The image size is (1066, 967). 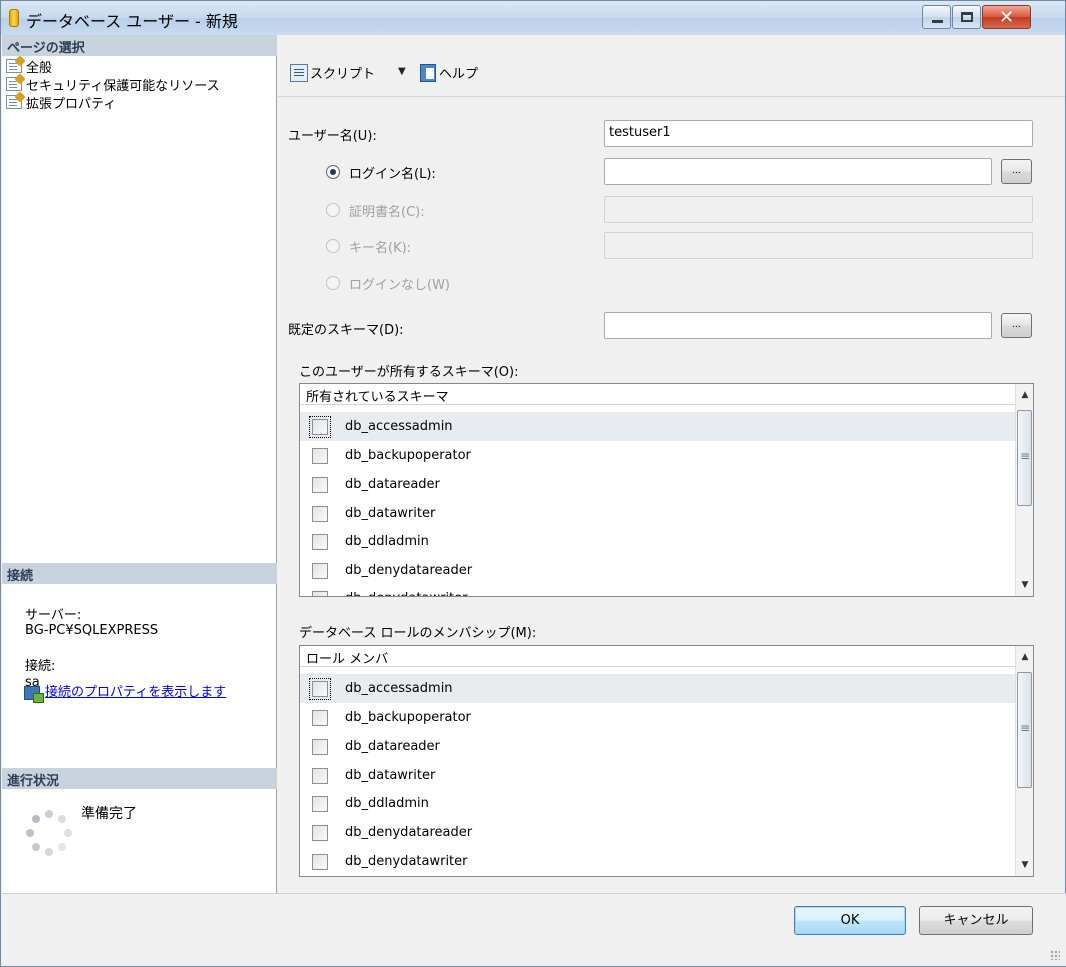 I want to click on maximize-button, so click(x=966, y=17).